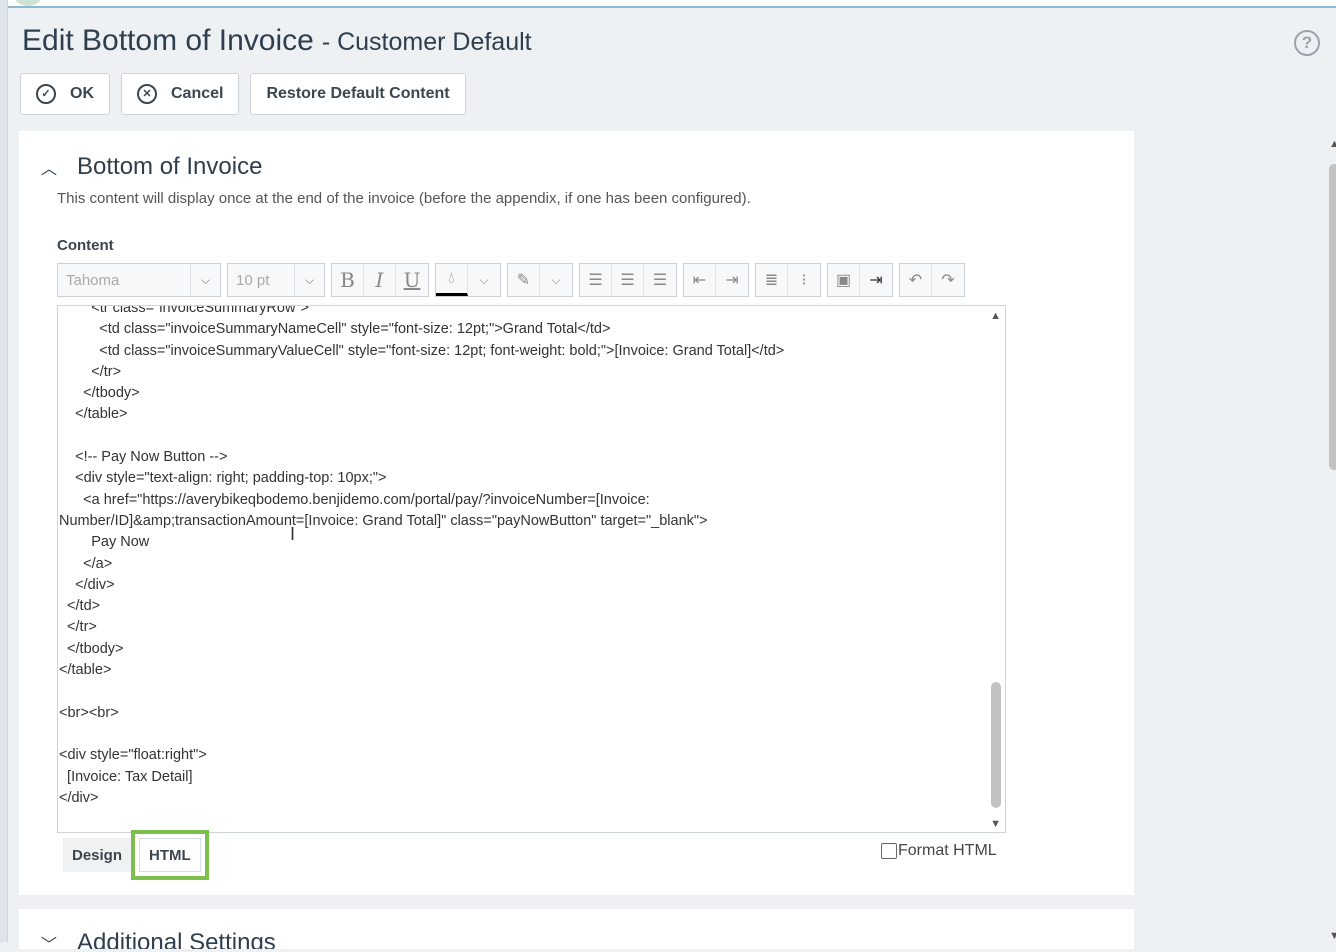  What do you see at coordinates (170, 166) in the screenshot?
I see `section-title: Bottom of Invoice` at bounding box center [170, 166].